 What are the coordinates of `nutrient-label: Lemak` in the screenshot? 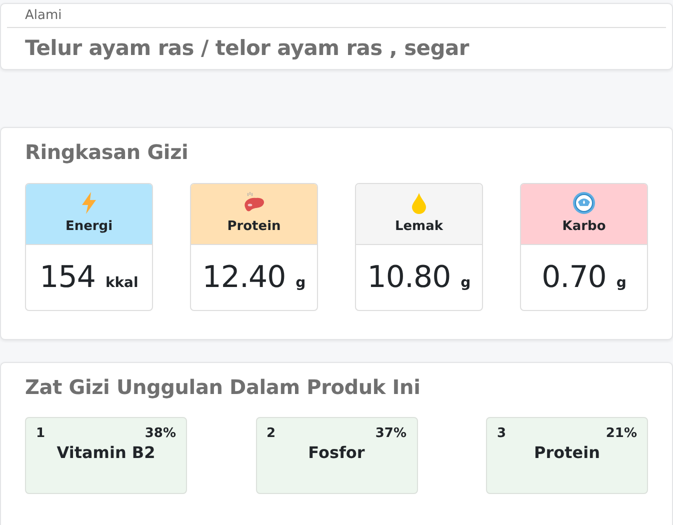 It's located at (419, 226).